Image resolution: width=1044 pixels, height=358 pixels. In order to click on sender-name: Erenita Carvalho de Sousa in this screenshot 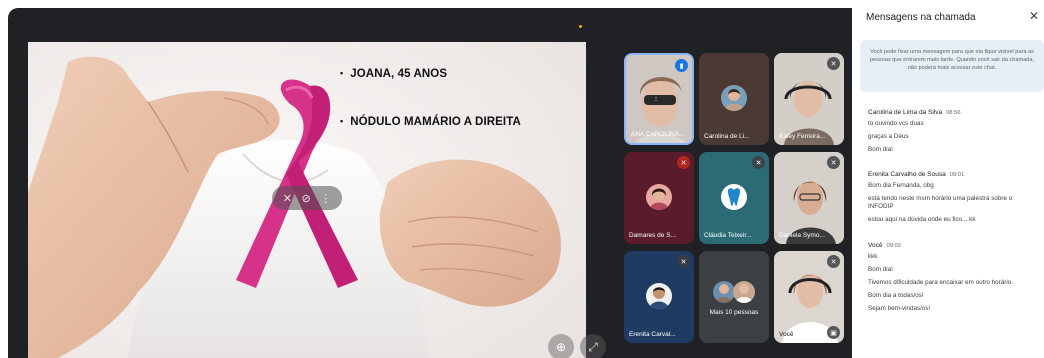, I will do `click(907, 174)`.